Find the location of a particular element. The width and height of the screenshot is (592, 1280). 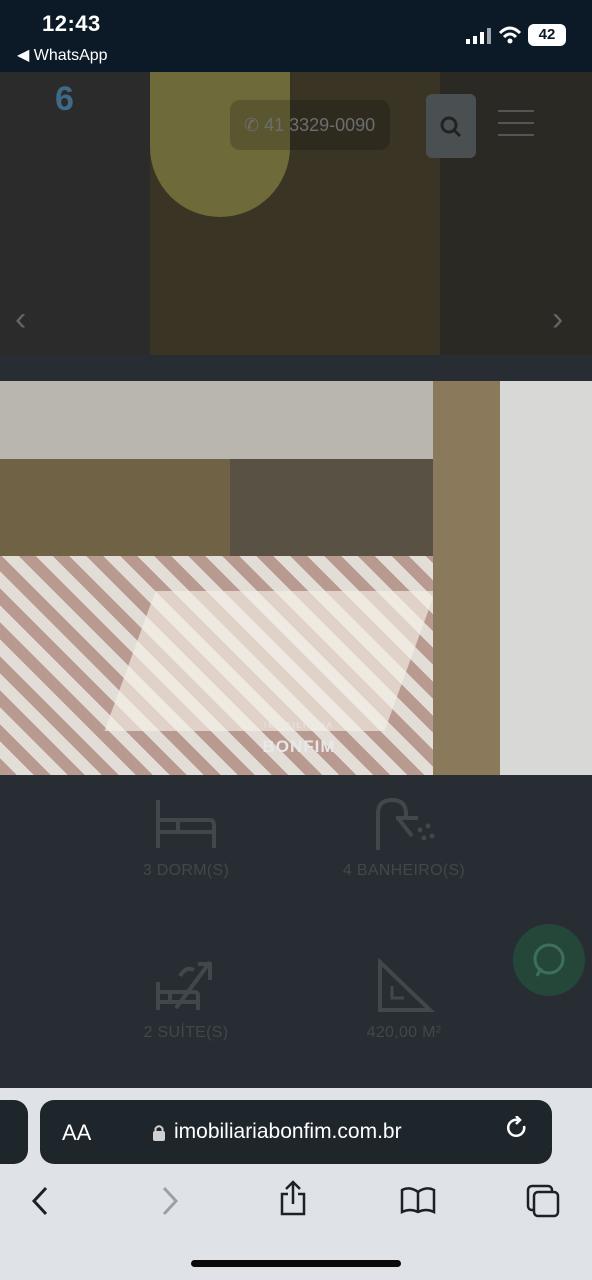

watermark-logo: BONFIM is located at coordinates (299, 746).